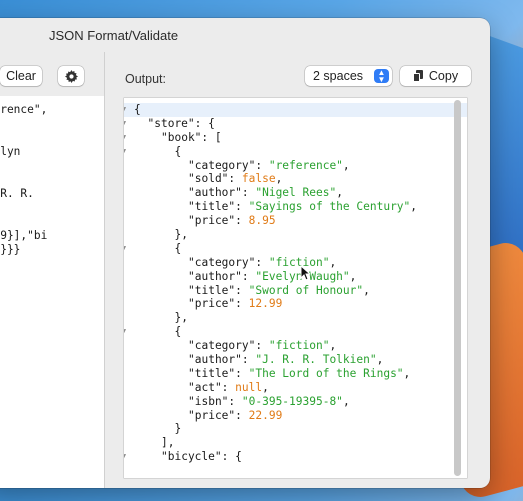 This screenshot has height=501, width=523. I want to click on code-token: "The Lord of the Rings", so click(326, 373).